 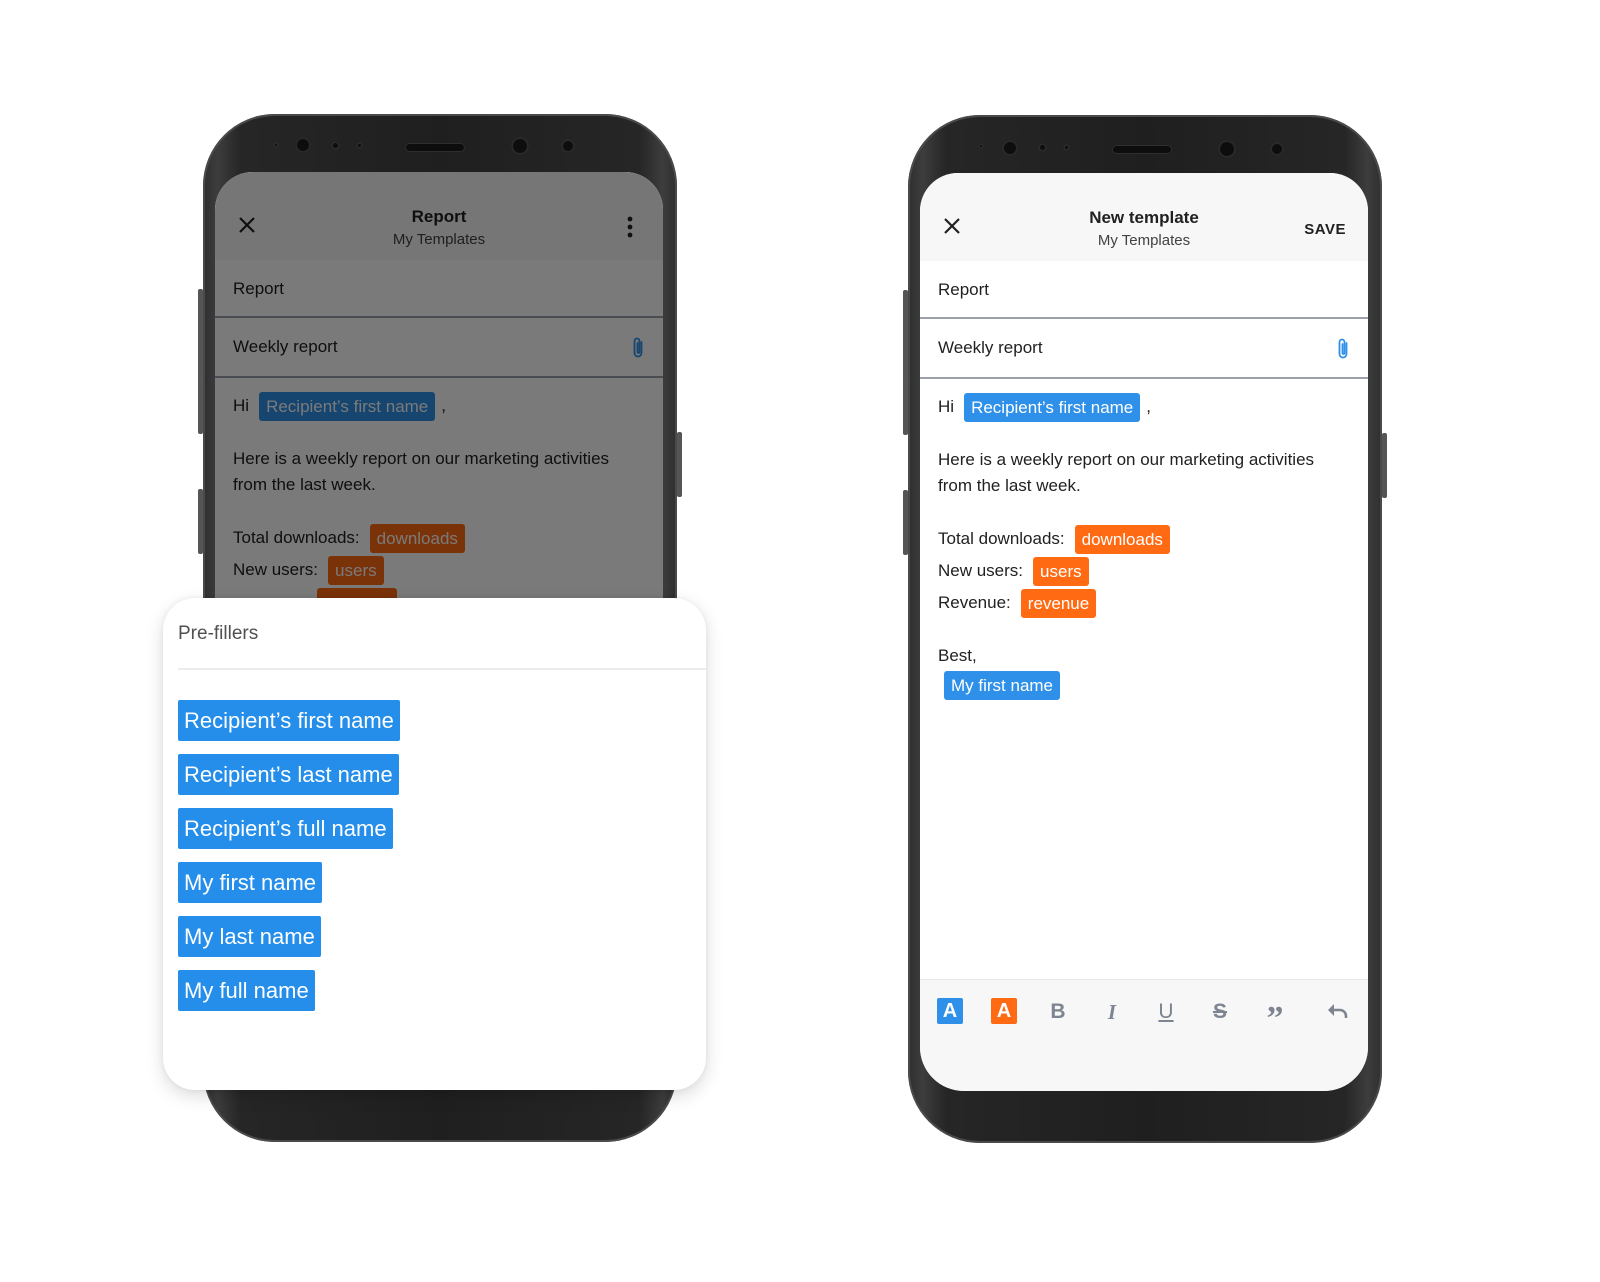 I want to click on undo-icon, so click(x=1338, y=1012).